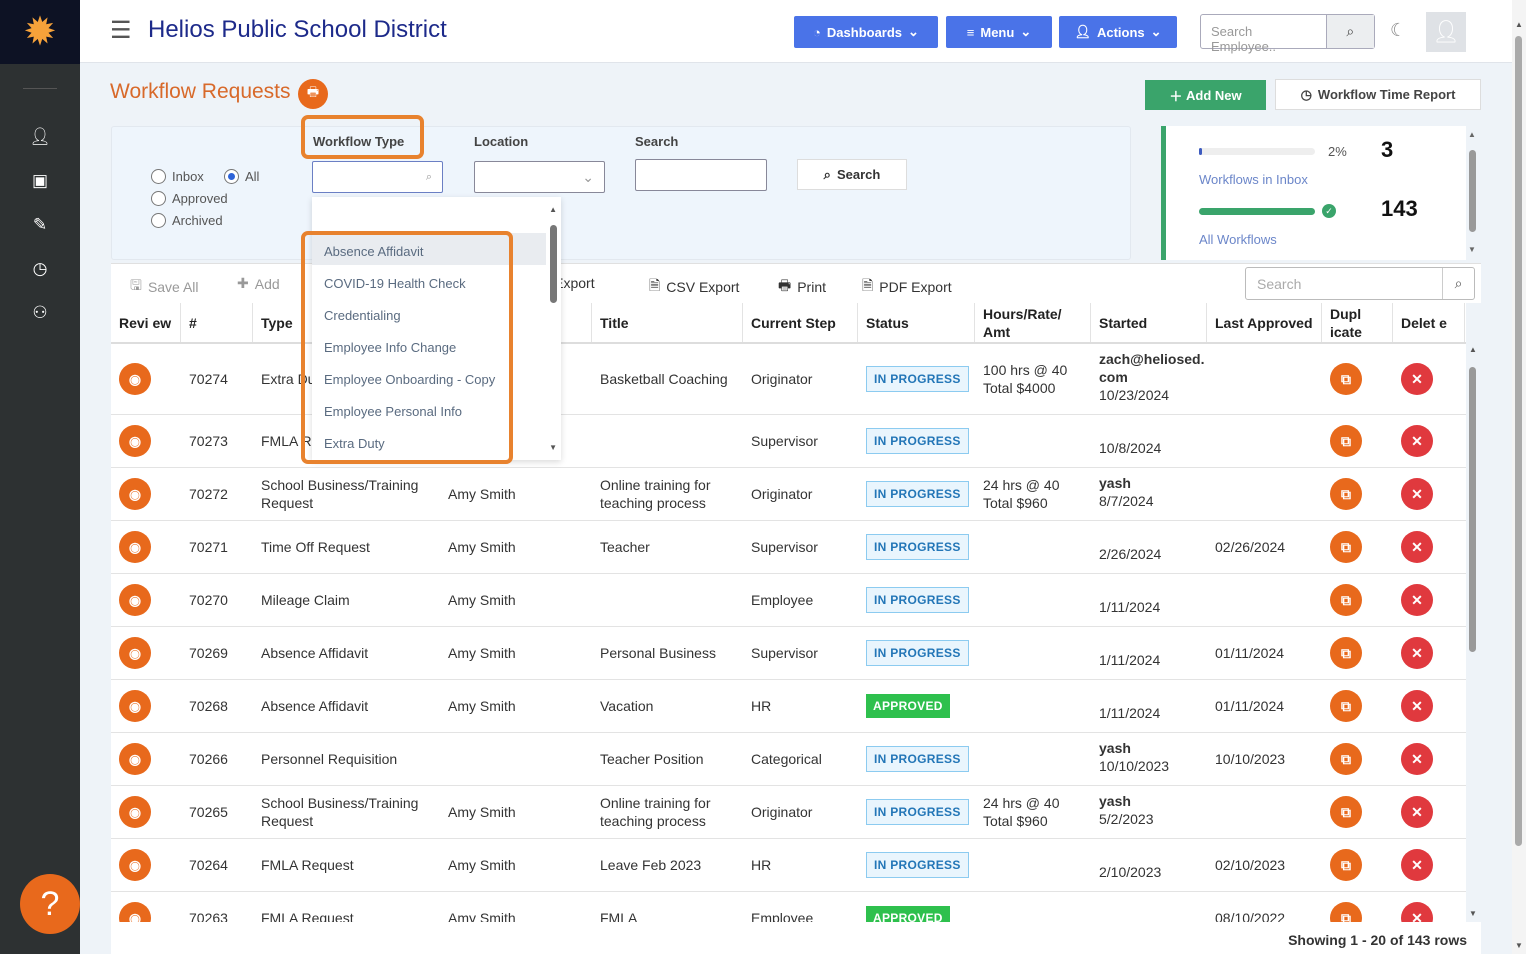 Image resolution: width=1526 pixels, height=954 pixels. What do you see at coordinates (377, 177) in the screenshot?
I see `workflow-type-select: ⌕` at bounding box center [377, 177].